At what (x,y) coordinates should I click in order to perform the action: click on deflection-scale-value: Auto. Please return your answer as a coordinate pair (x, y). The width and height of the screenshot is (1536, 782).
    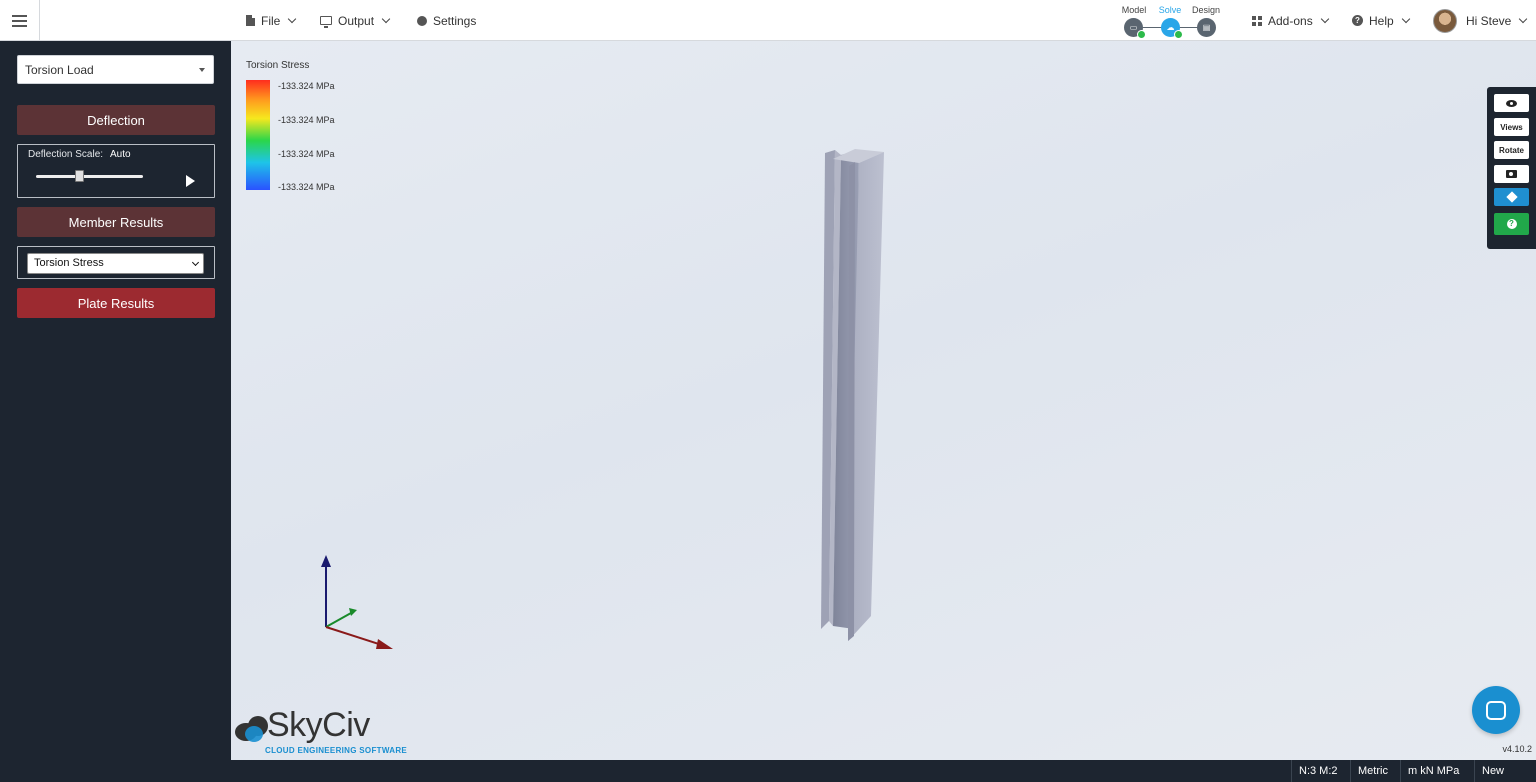
    Looking at the image, I should click on (120, 154).